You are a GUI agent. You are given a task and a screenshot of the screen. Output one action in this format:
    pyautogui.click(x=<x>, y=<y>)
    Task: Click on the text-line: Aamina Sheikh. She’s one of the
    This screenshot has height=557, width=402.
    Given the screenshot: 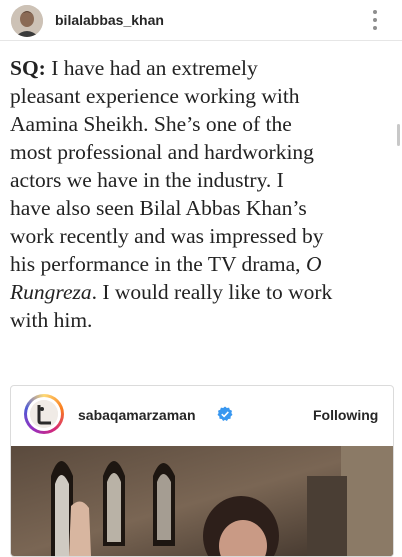 What is the action you would take?
    pyautogui.click(x=202, y=124)
    